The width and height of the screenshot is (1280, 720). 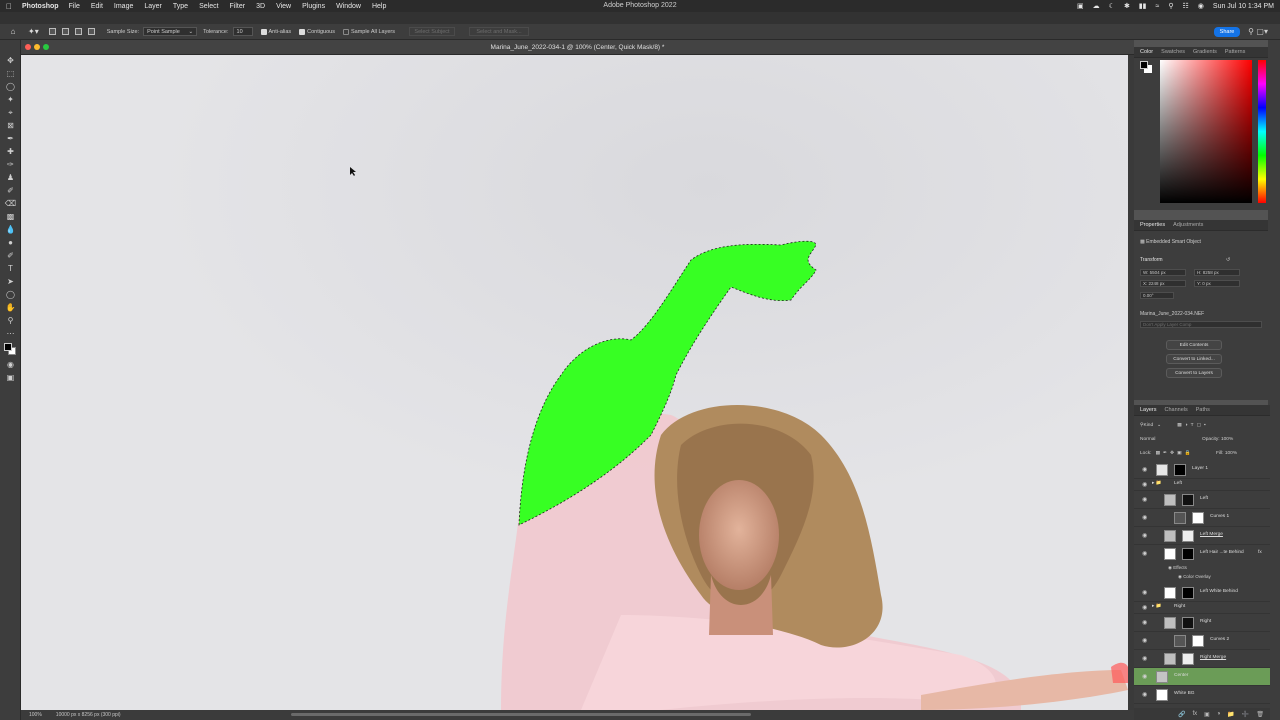 I want to click on tab-patterns: Patterns, so click(x=1235, y=52).